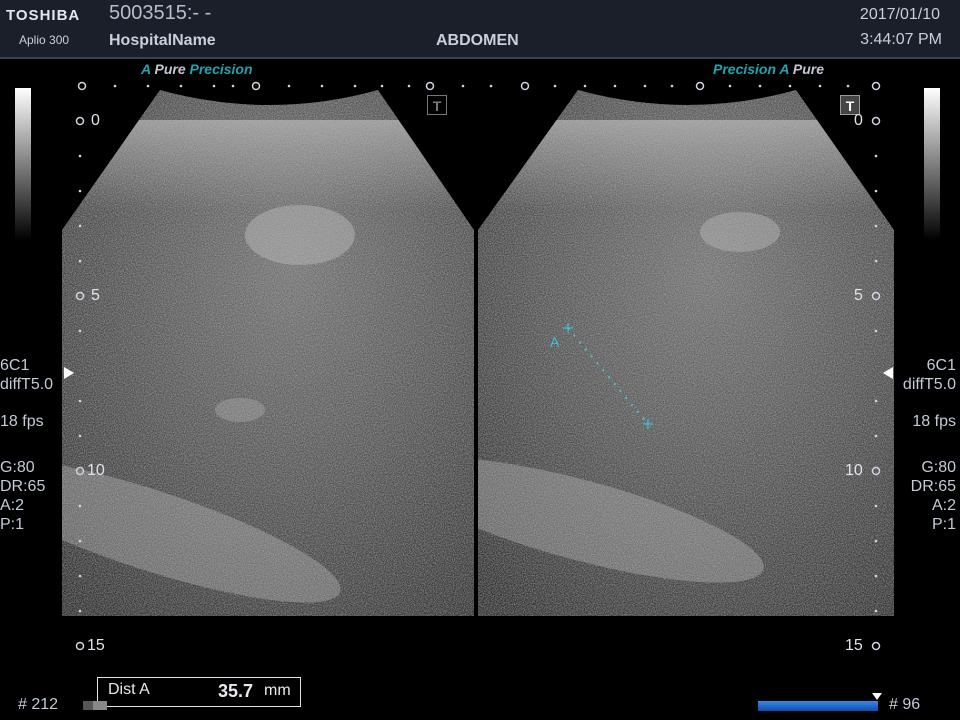 The image size is (960, 720). I want to click on cine-position-marker, so click(877, 696).